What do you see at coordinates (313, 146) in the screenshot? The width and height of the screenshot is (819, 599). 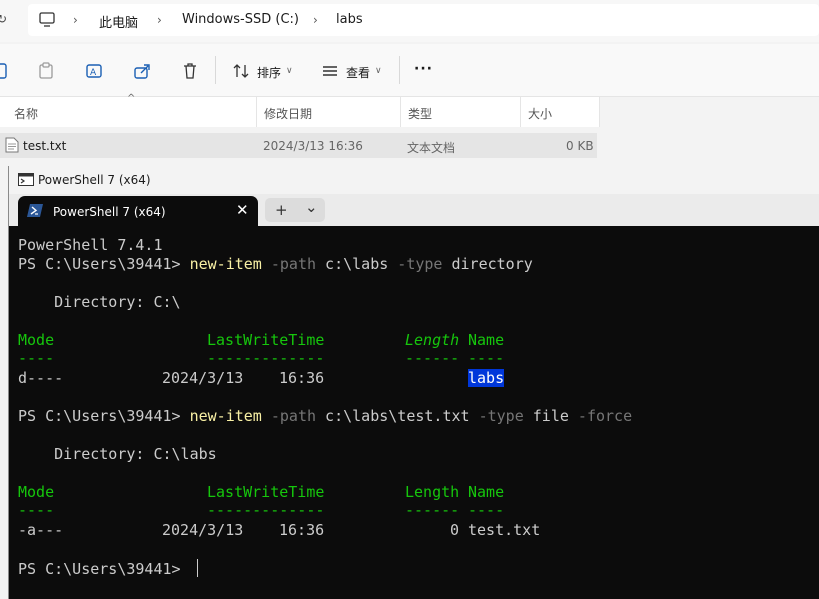 I see `file-modified: 2024/3/13 16:36` at bounding box center [313, 146].